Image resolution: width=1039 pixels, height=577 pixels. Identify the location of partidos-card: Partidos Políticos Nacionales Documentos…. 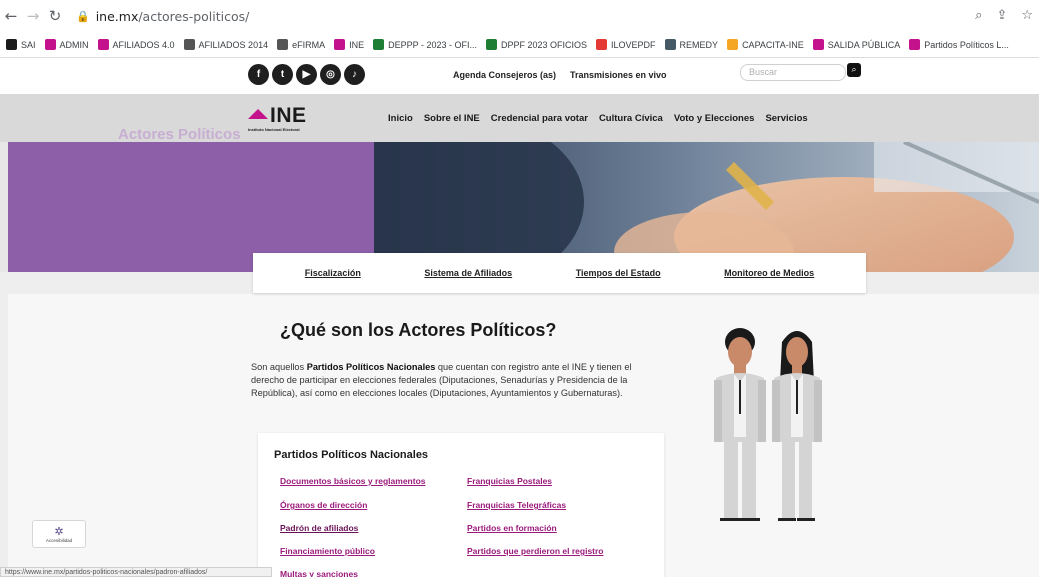
(461, 505).